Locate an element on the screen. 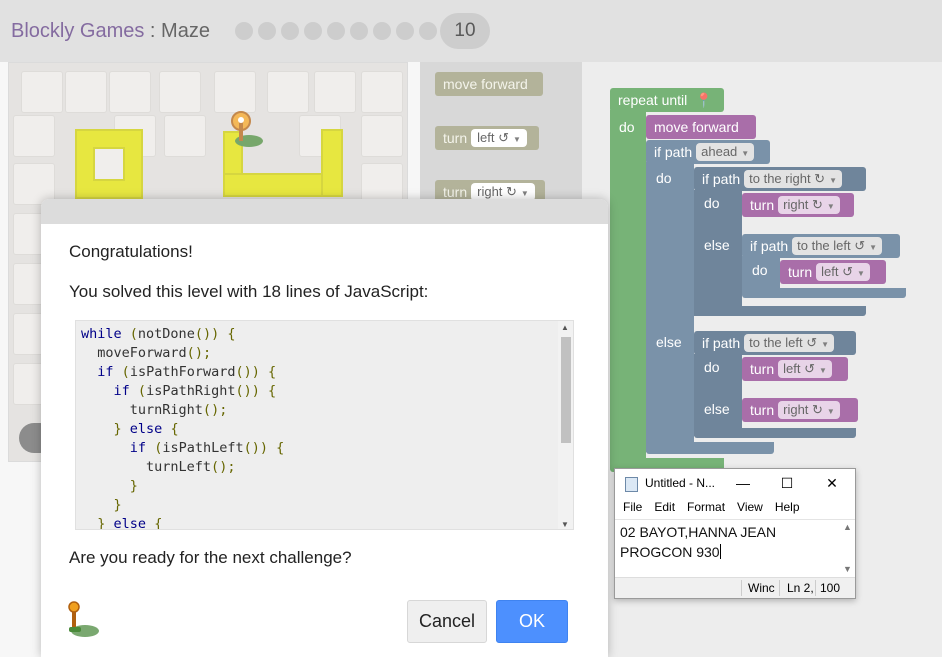  notepad-menu-bar: File Edit Format View Help is located at coordinates (735, 509).